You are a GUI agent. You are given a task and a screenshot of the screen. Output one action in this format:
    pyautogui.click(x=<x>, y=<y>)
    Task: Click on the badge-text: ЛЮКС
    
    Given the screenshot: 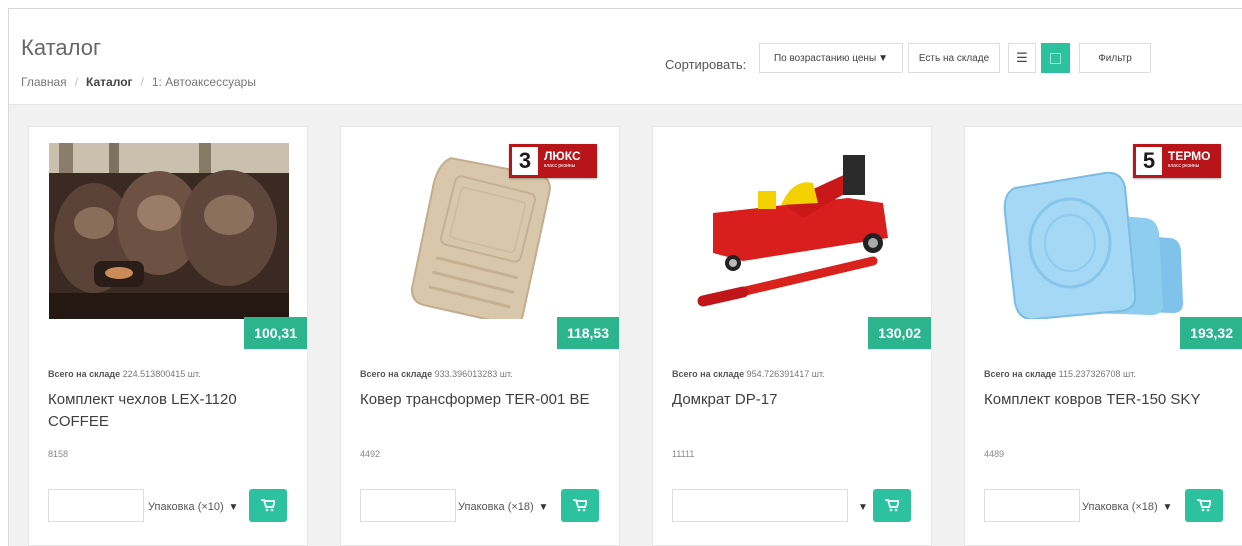 What is the action you would take?
    pyautogui.click(x=562, y=156)
    